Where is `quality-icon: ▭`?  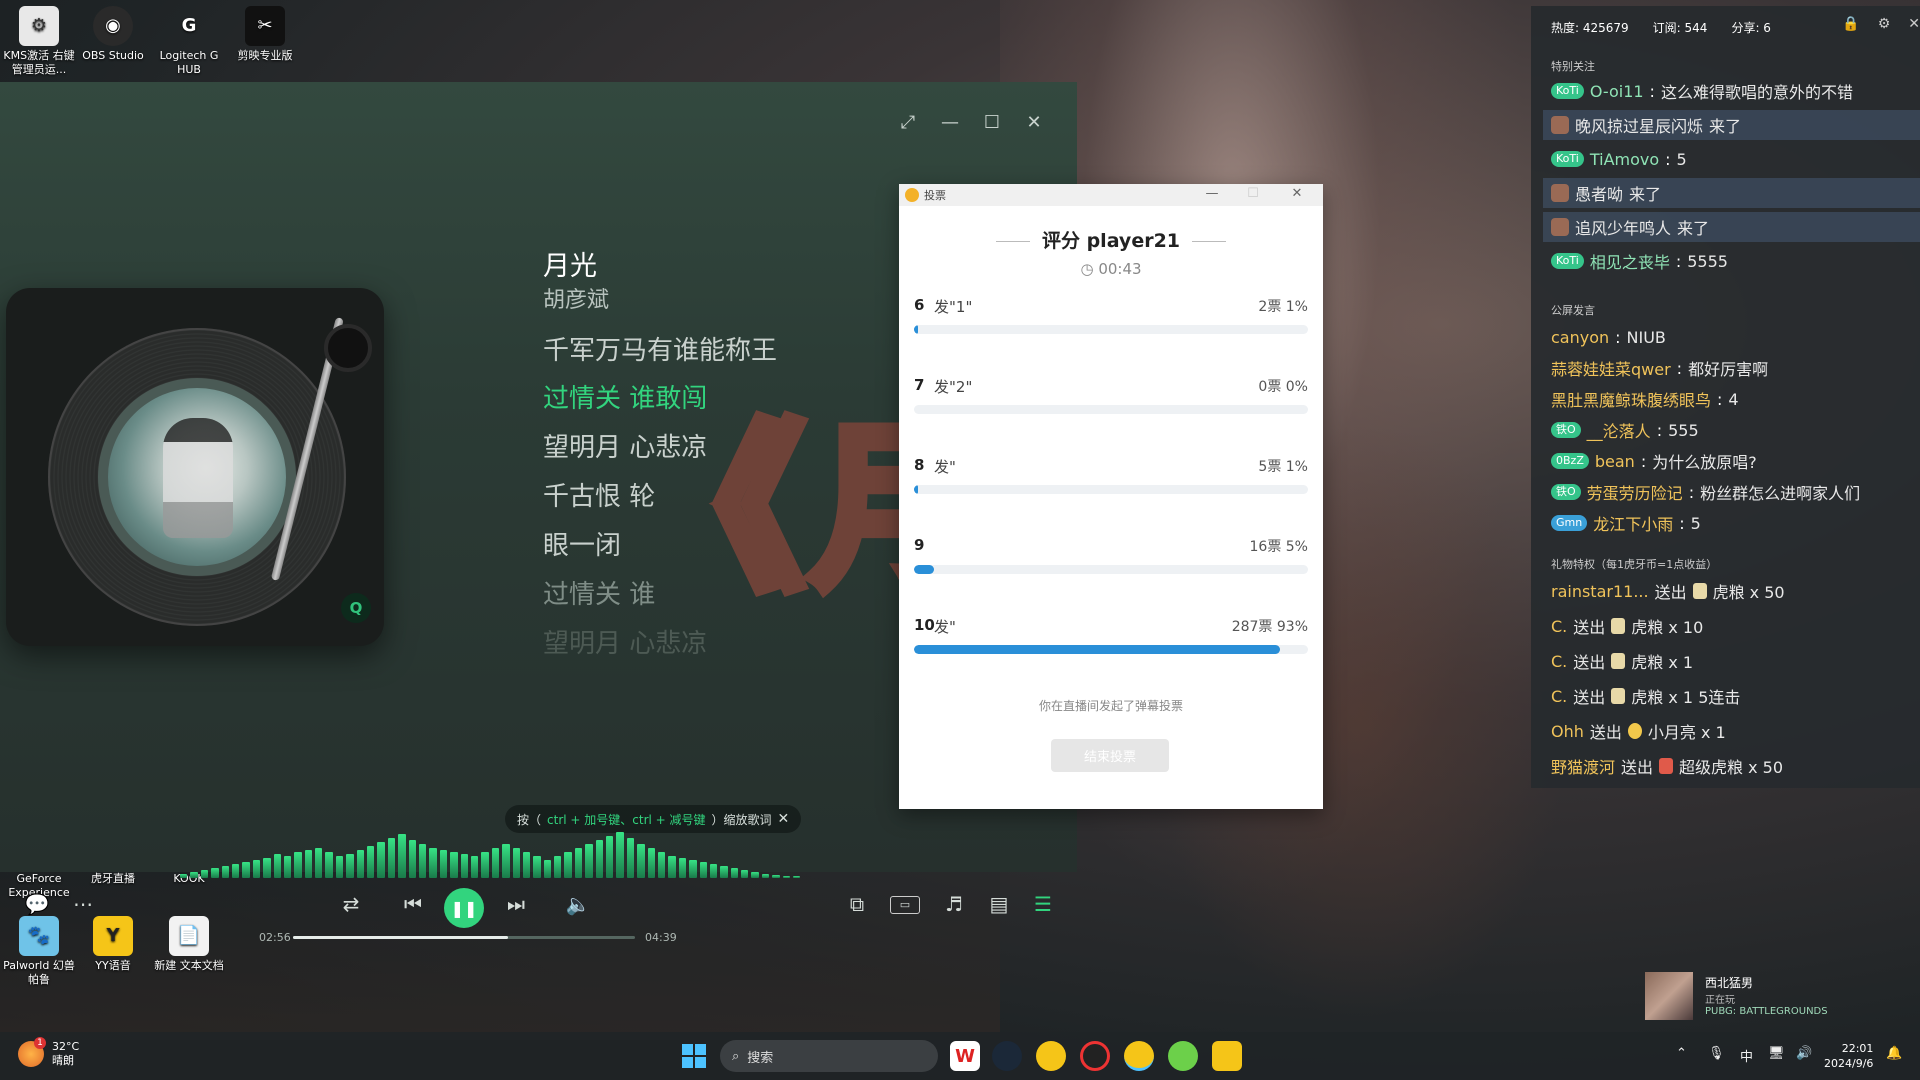
quality-icon: ▭ is located at coordinates (905, 905).